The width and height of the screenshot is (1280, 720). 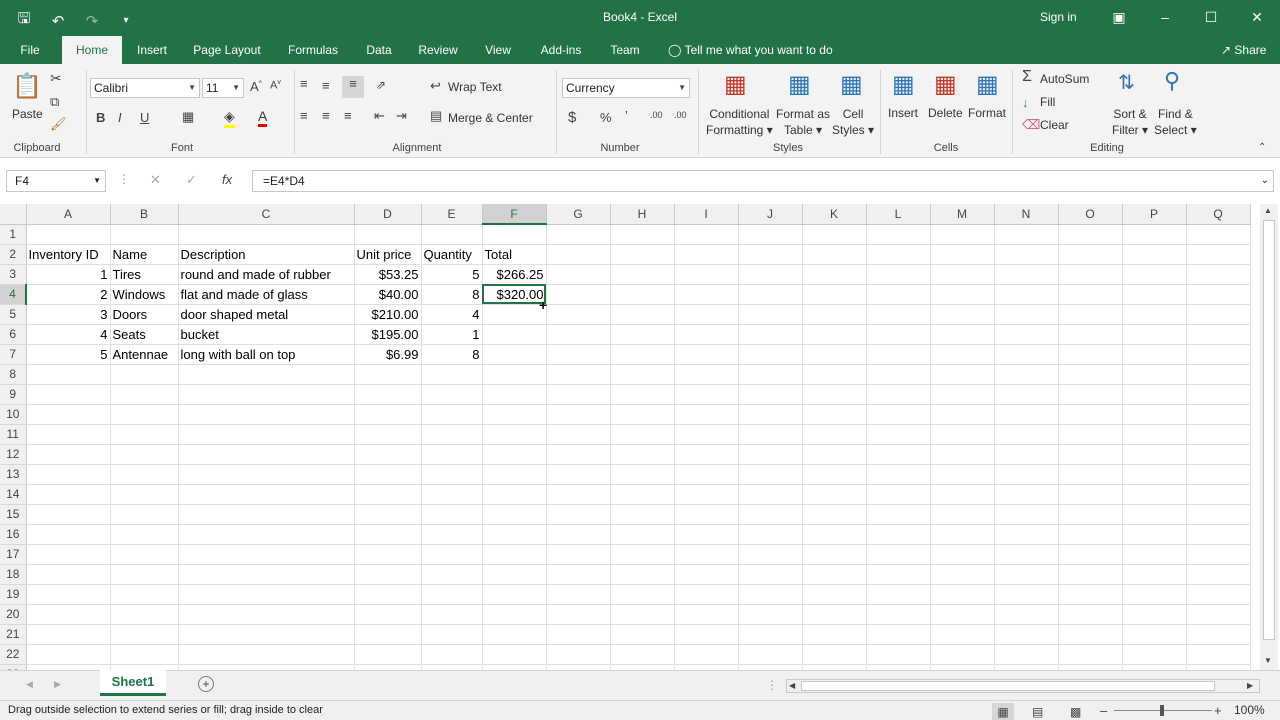 I want to click on cell-l11, so click(x=898, y=434).